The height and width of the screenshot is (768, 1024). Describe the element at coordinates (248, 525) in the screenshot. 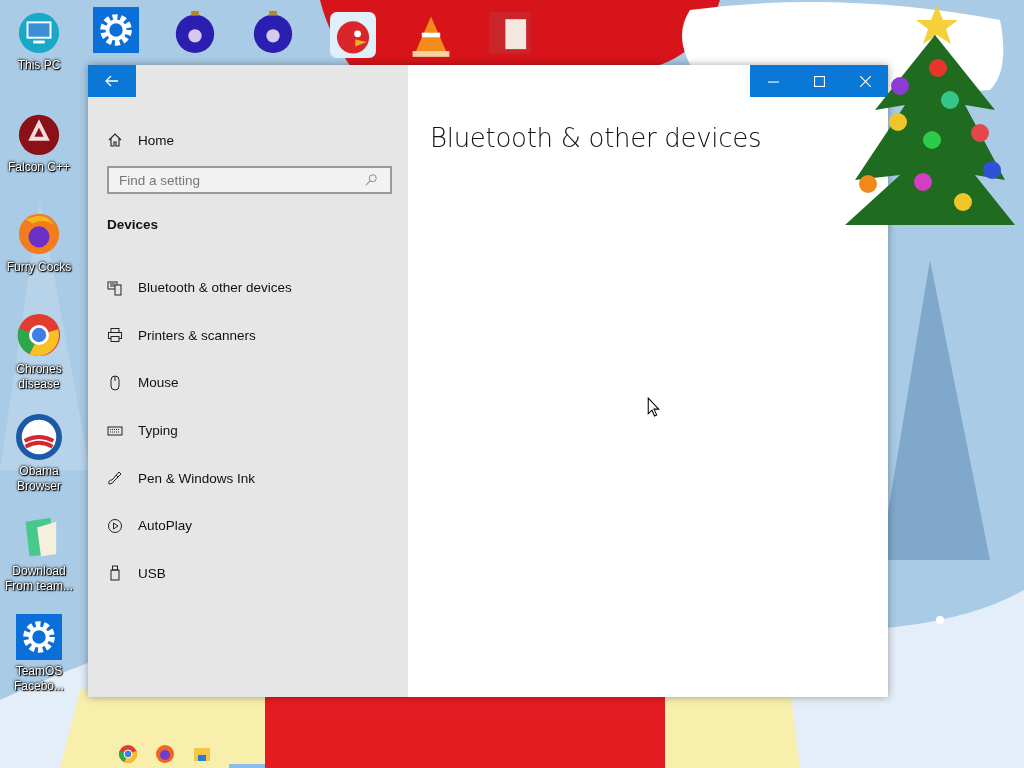

I see `nav-item: AutoPlay` at that location.